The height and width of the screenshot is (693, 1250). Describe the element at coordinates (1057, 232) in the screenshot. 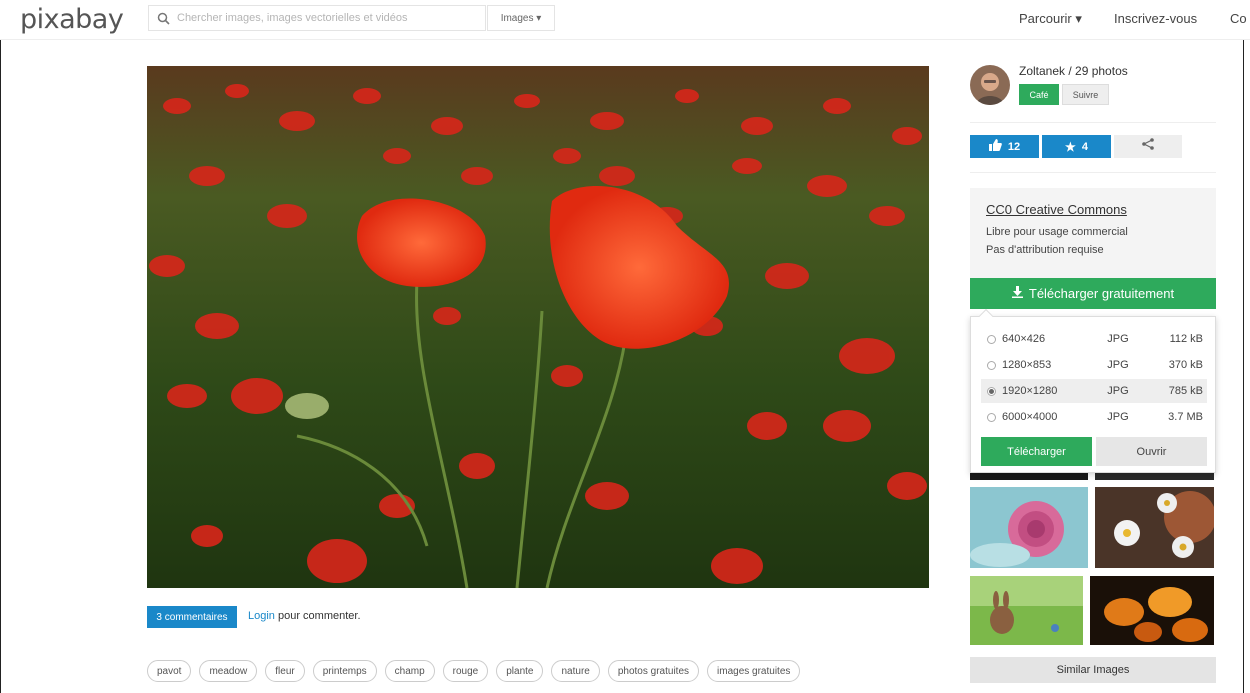

I see `license-commercial: Libre pour usage commercial` at that location.